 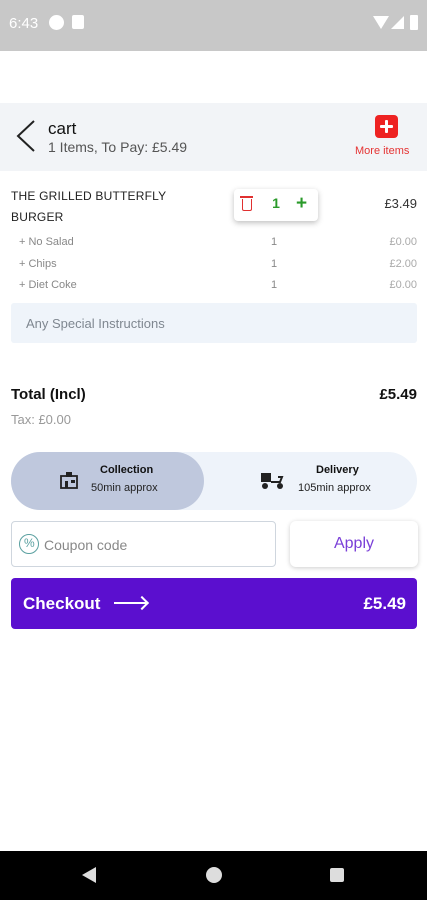 I want to click on modifier-row: + Chips 1 £2.00, so click(x=213, y=268).